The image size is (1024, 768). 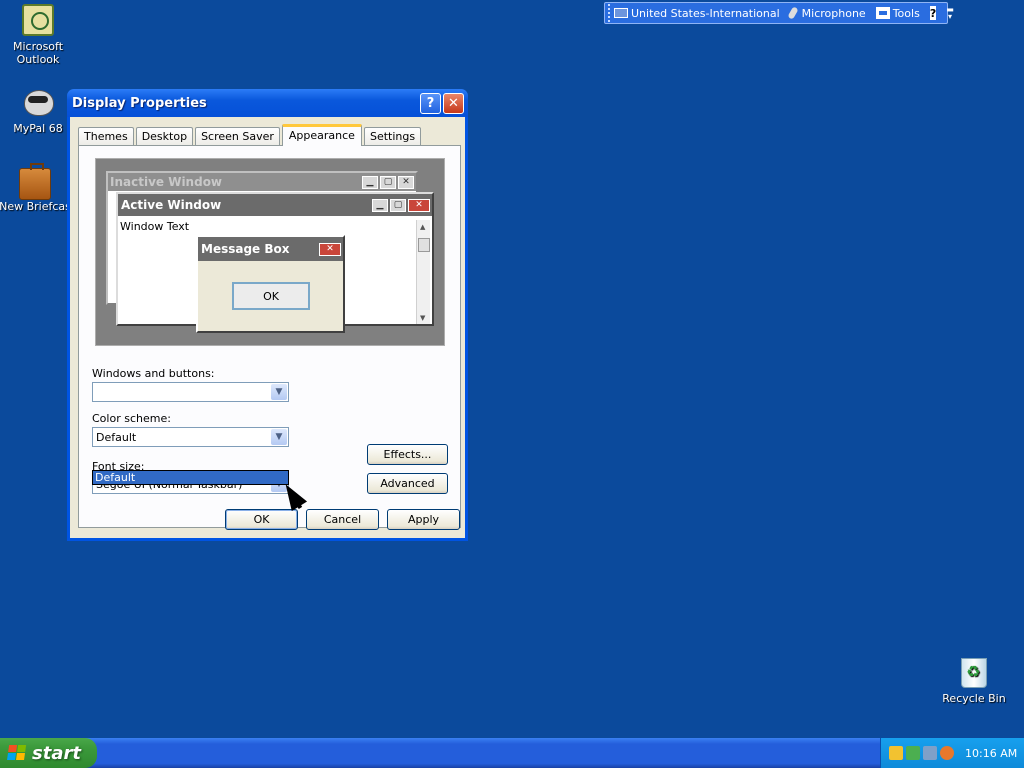 I want to click on desktop-icon-outlook: Microsoft Outlook, so click(x=38, y=35).